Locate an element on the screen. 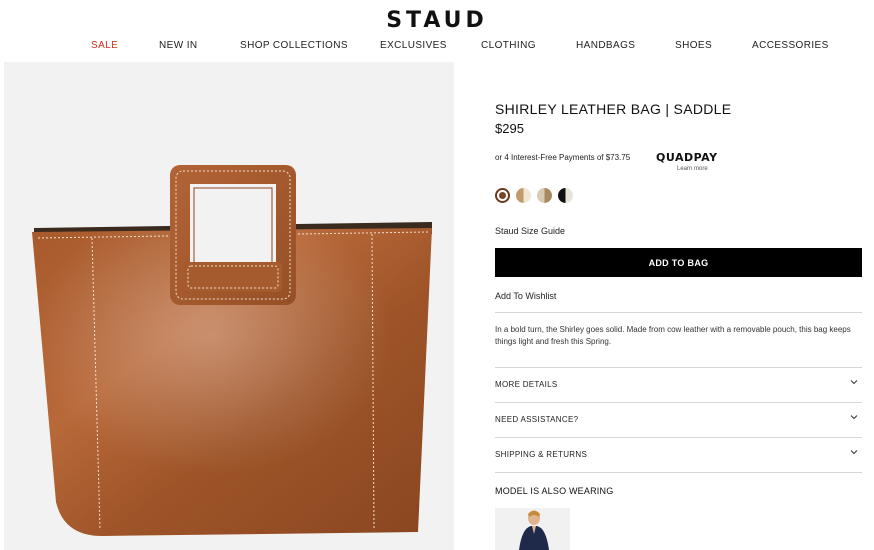 Image resolution: width=874 pixels, height=550 pixels. brand-logo: STAUD is located at coordinates (437, 20).